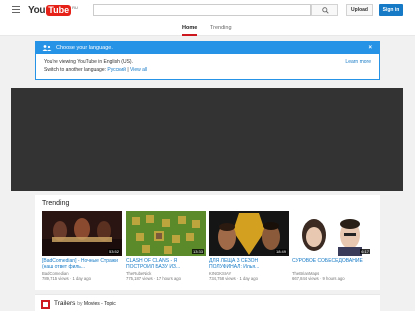  I want to click on trailers-by-prefix: by, so click(80, 304).